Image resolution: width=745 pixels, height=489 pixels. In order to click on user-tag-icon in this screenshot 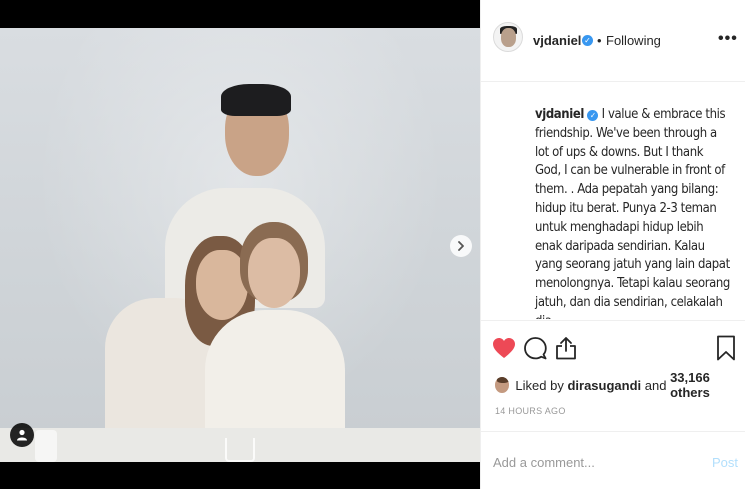, I will do `click(22, 435)`.